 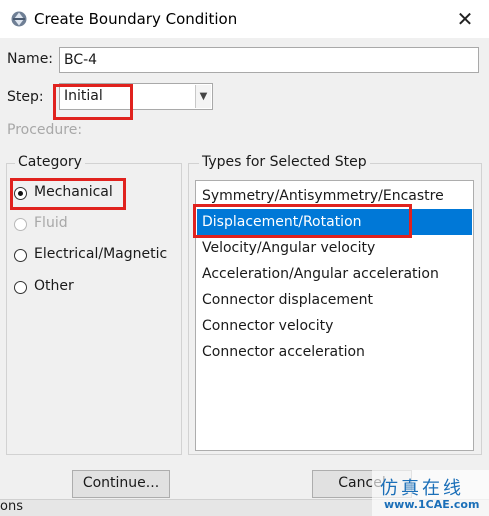 What do you see at coordinates (94, 289) in the screenshot?
I see `radio-other: Other` at bounding box center [94, 289].